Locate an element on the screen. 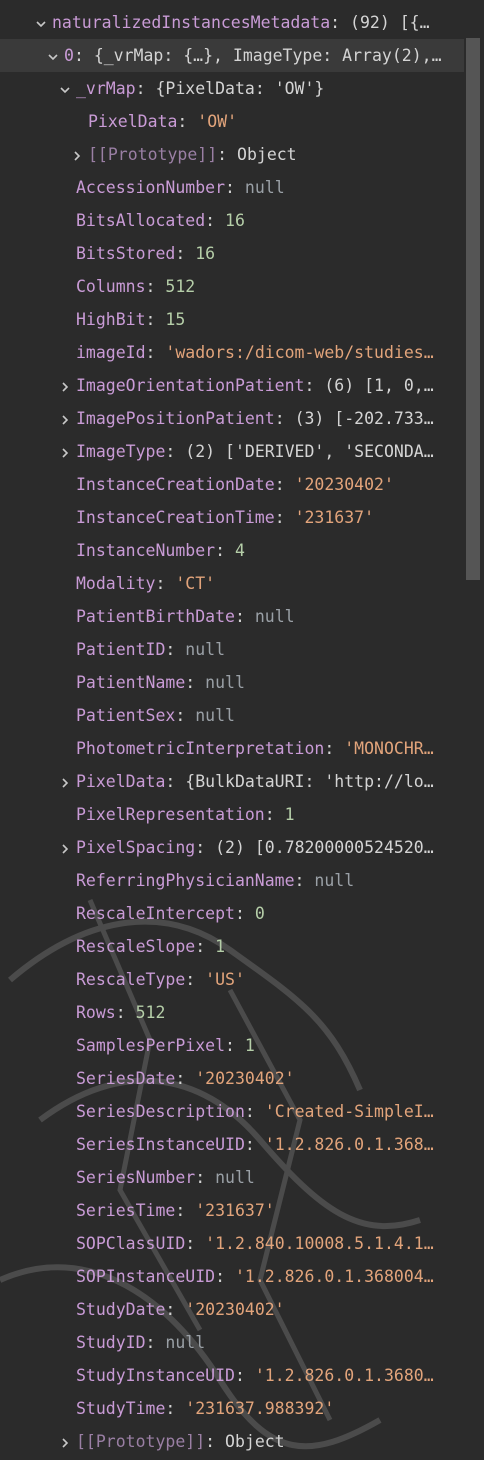 Image resolution: width=484 pixels, height=1460 pixels. property-key: SamplesPerPixel is located at coordinates (151, 1045).